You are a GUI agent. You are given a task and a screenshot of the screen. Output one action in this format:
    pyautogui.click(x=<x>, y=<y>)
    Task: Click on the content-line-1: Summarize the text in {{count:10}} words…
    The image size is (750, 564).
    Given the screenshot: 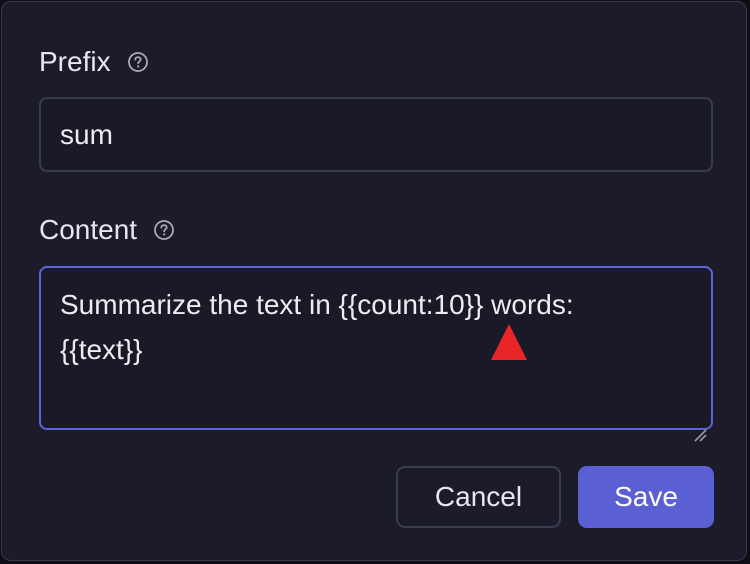 What is the action you would take?
    pyautogui.click(x=317, y=304)
    